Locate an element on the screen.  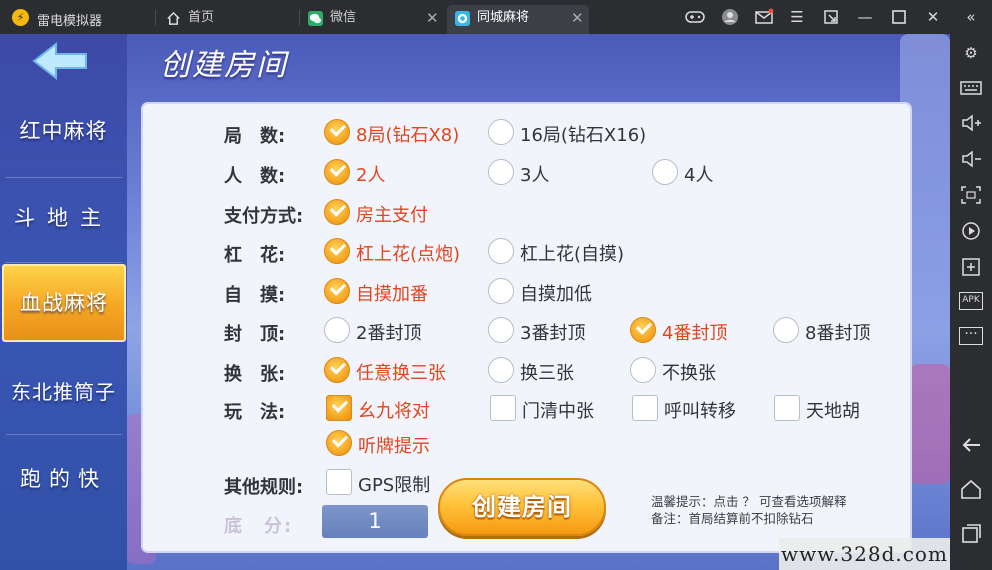
cap-label: 封 顶: is located at coordinates (255, 334).